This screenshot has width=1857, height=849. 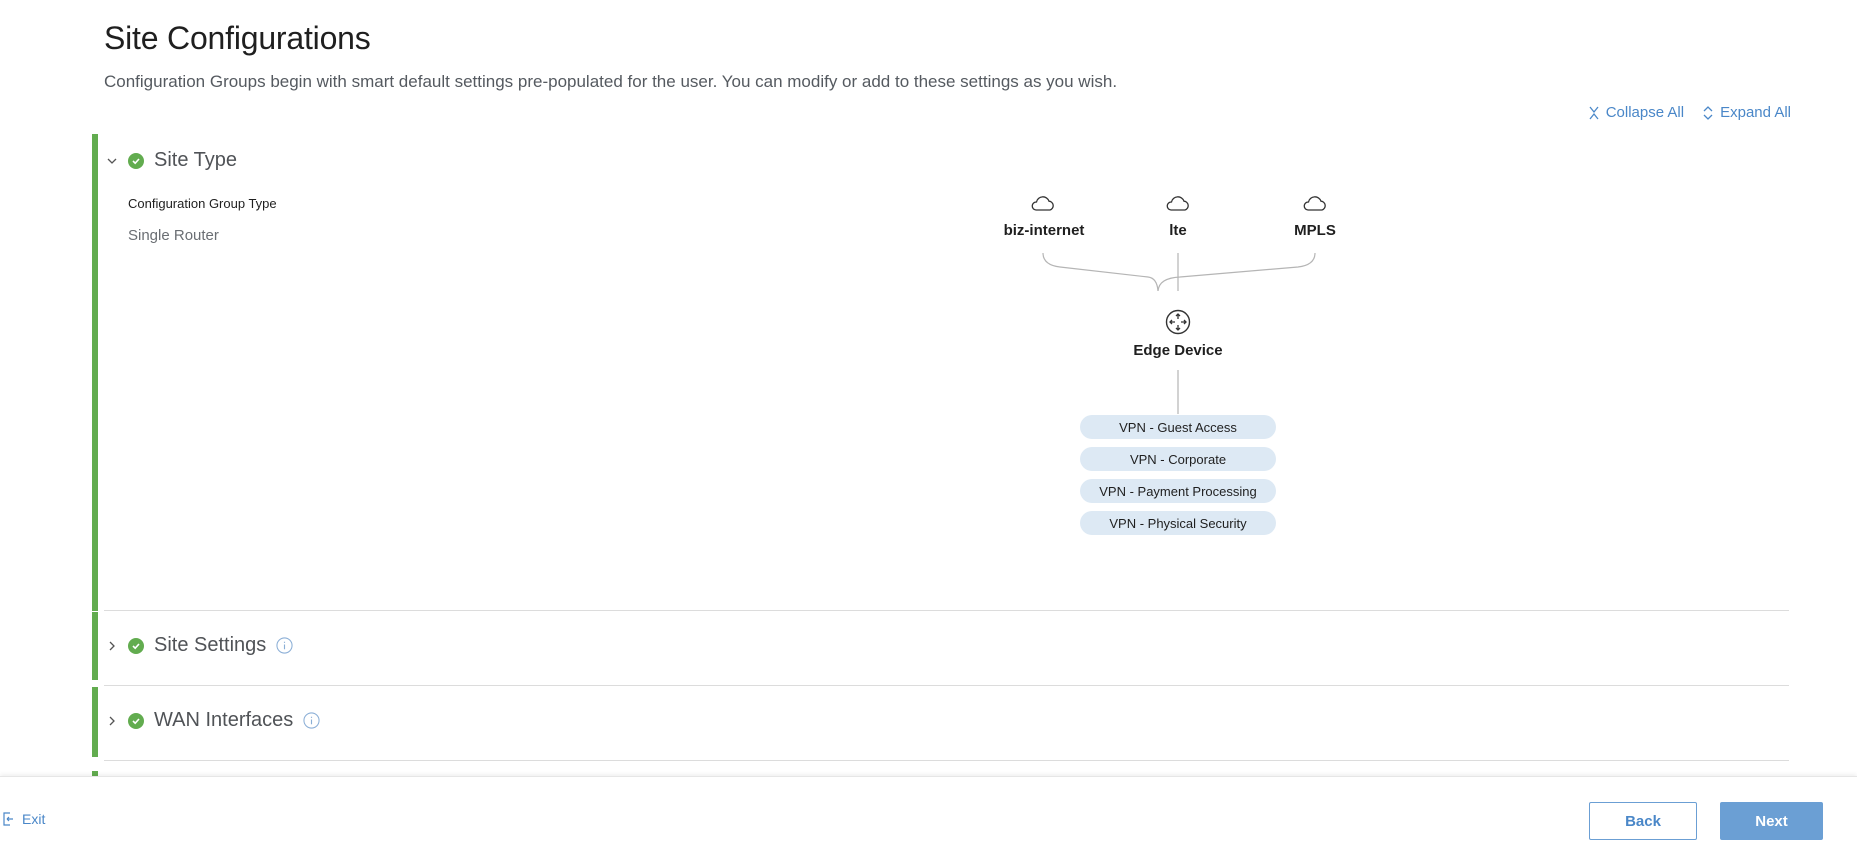 I want to click on vpn-pill-corporate: VPN - Corporate, so click(x=1178, y=459).